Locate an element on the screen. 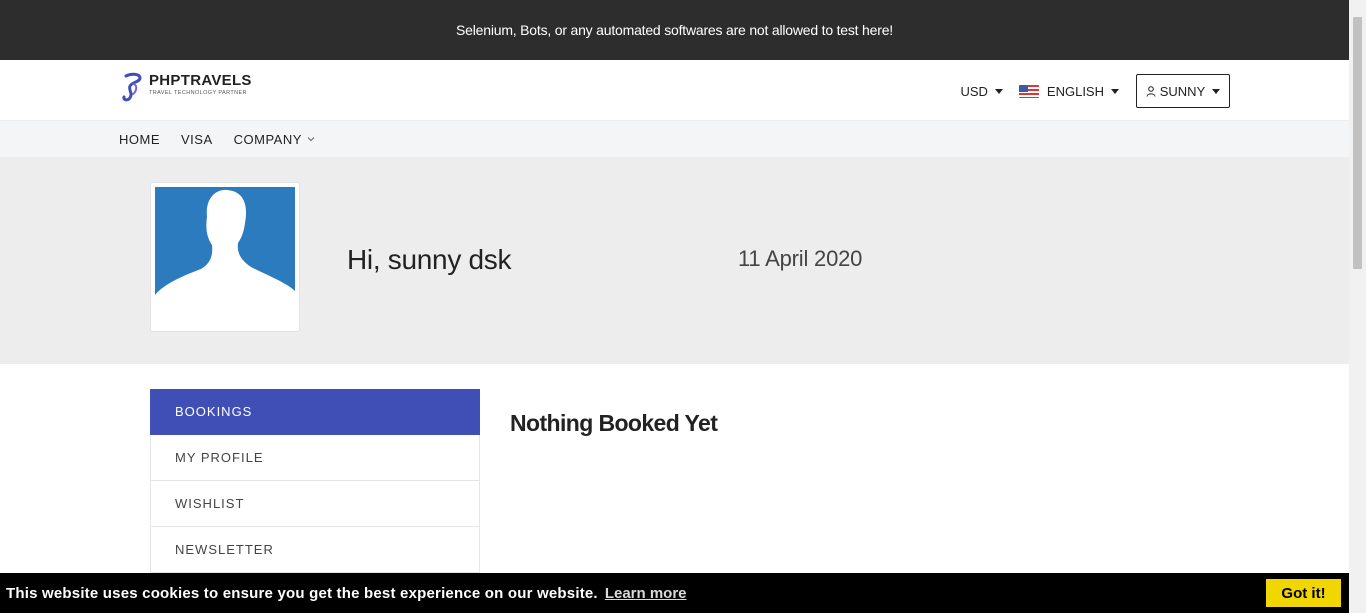 The image size is (1366, 613). avatar is located at coordinates (225, 257).